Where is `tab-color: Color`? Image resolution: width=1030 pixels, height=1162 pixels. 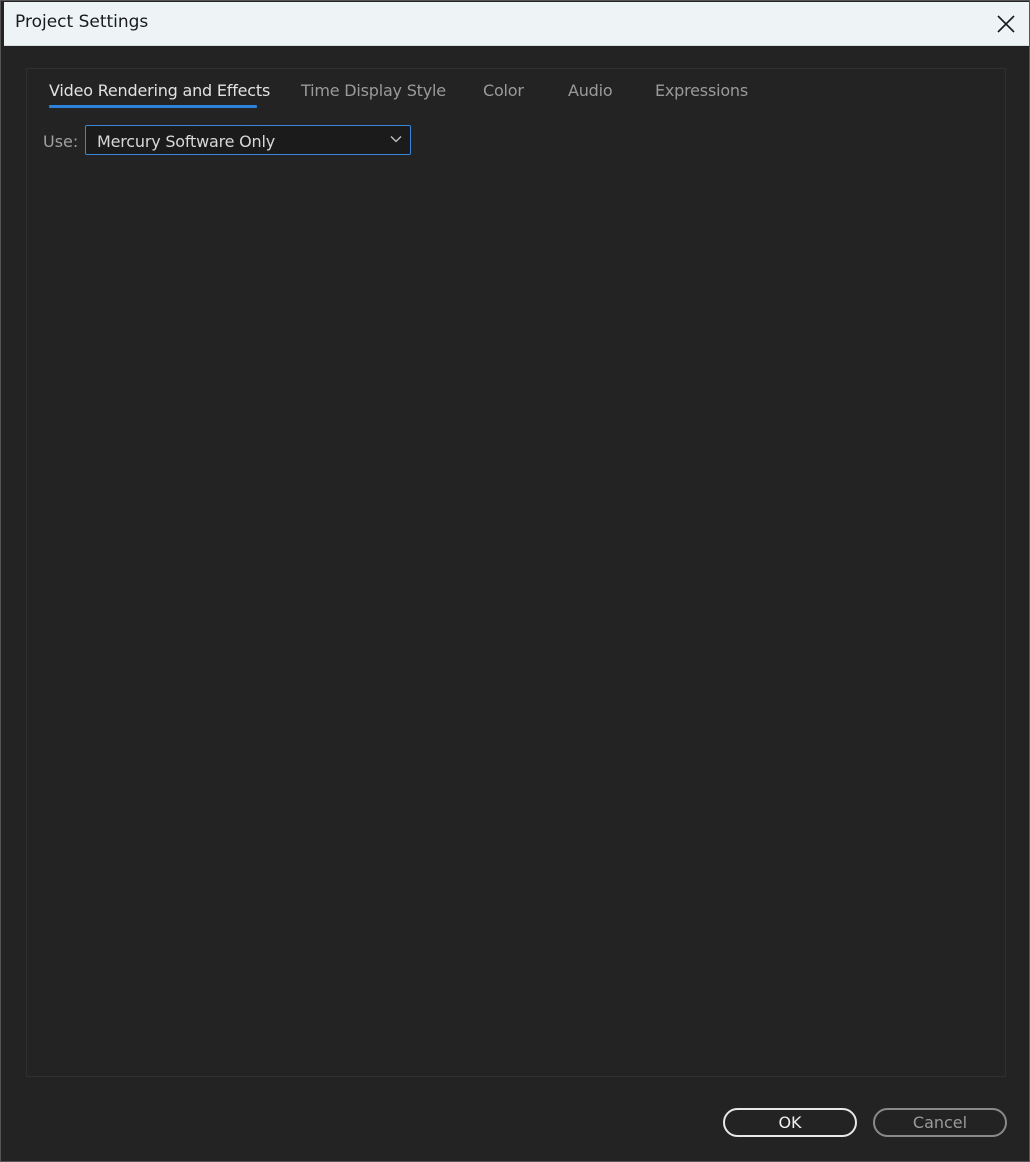
tab-color: Color is located at coordinates (503, 90).